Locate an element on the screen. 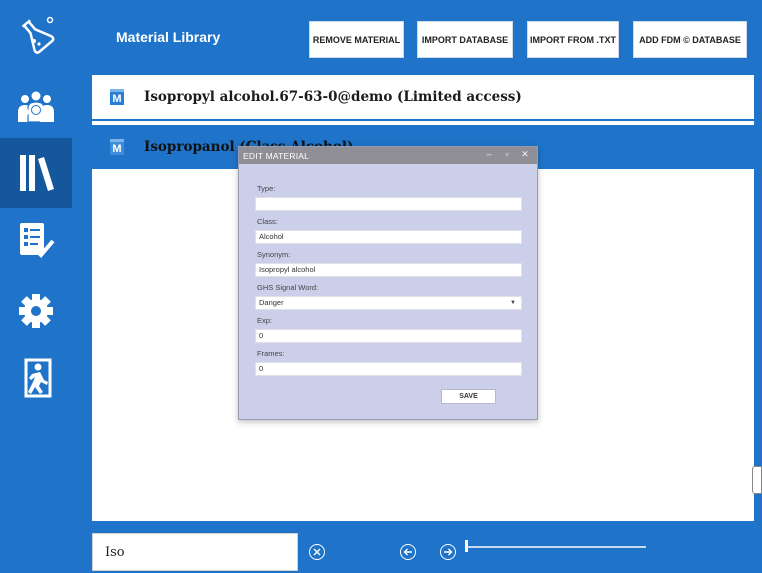 The image size is (762, 573). frames-label: Frames: is located at coordinates (271, 353).